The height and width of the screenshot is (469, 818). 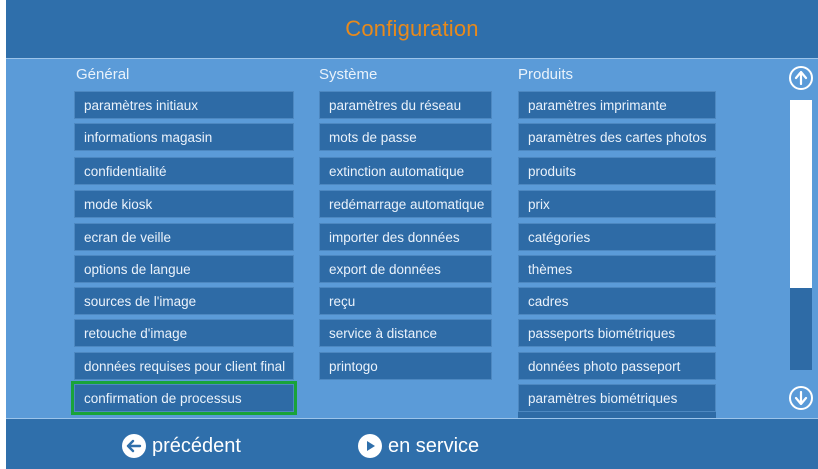 I want to click on scrollbar-track, so click(x=801, y=235).